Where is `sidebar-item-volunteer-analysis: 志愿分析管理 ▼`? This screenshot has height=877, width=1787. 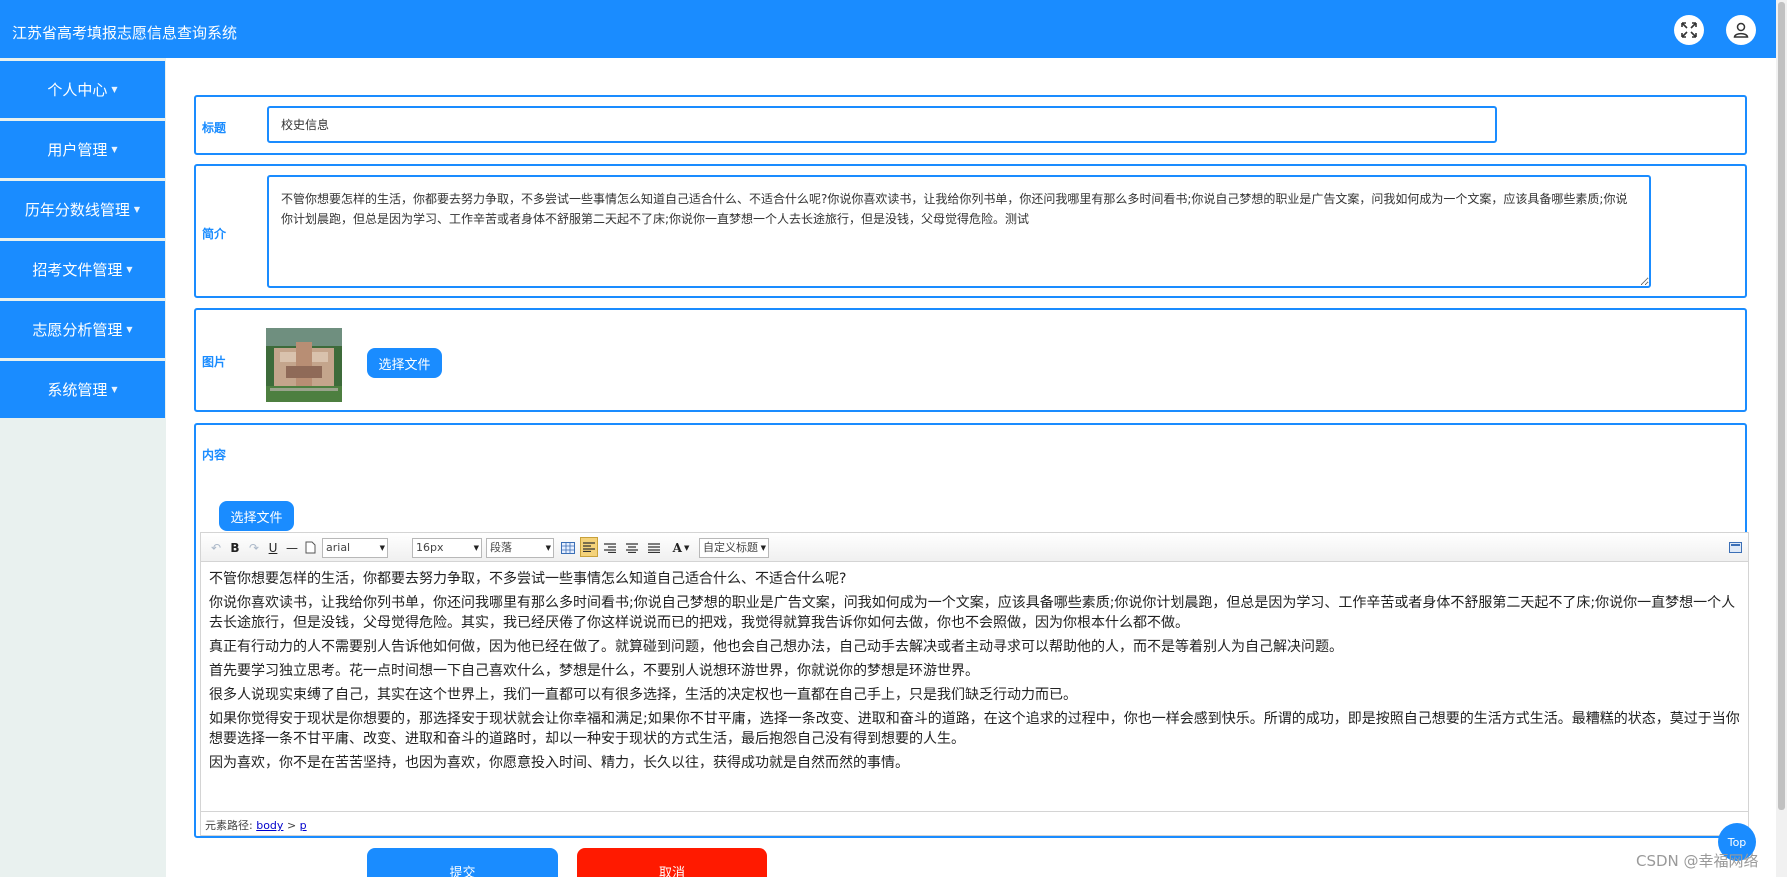
sidebar-item-volunteer-analysis: 志愿分析管理 ▼ is located at coordinates (82, 329).